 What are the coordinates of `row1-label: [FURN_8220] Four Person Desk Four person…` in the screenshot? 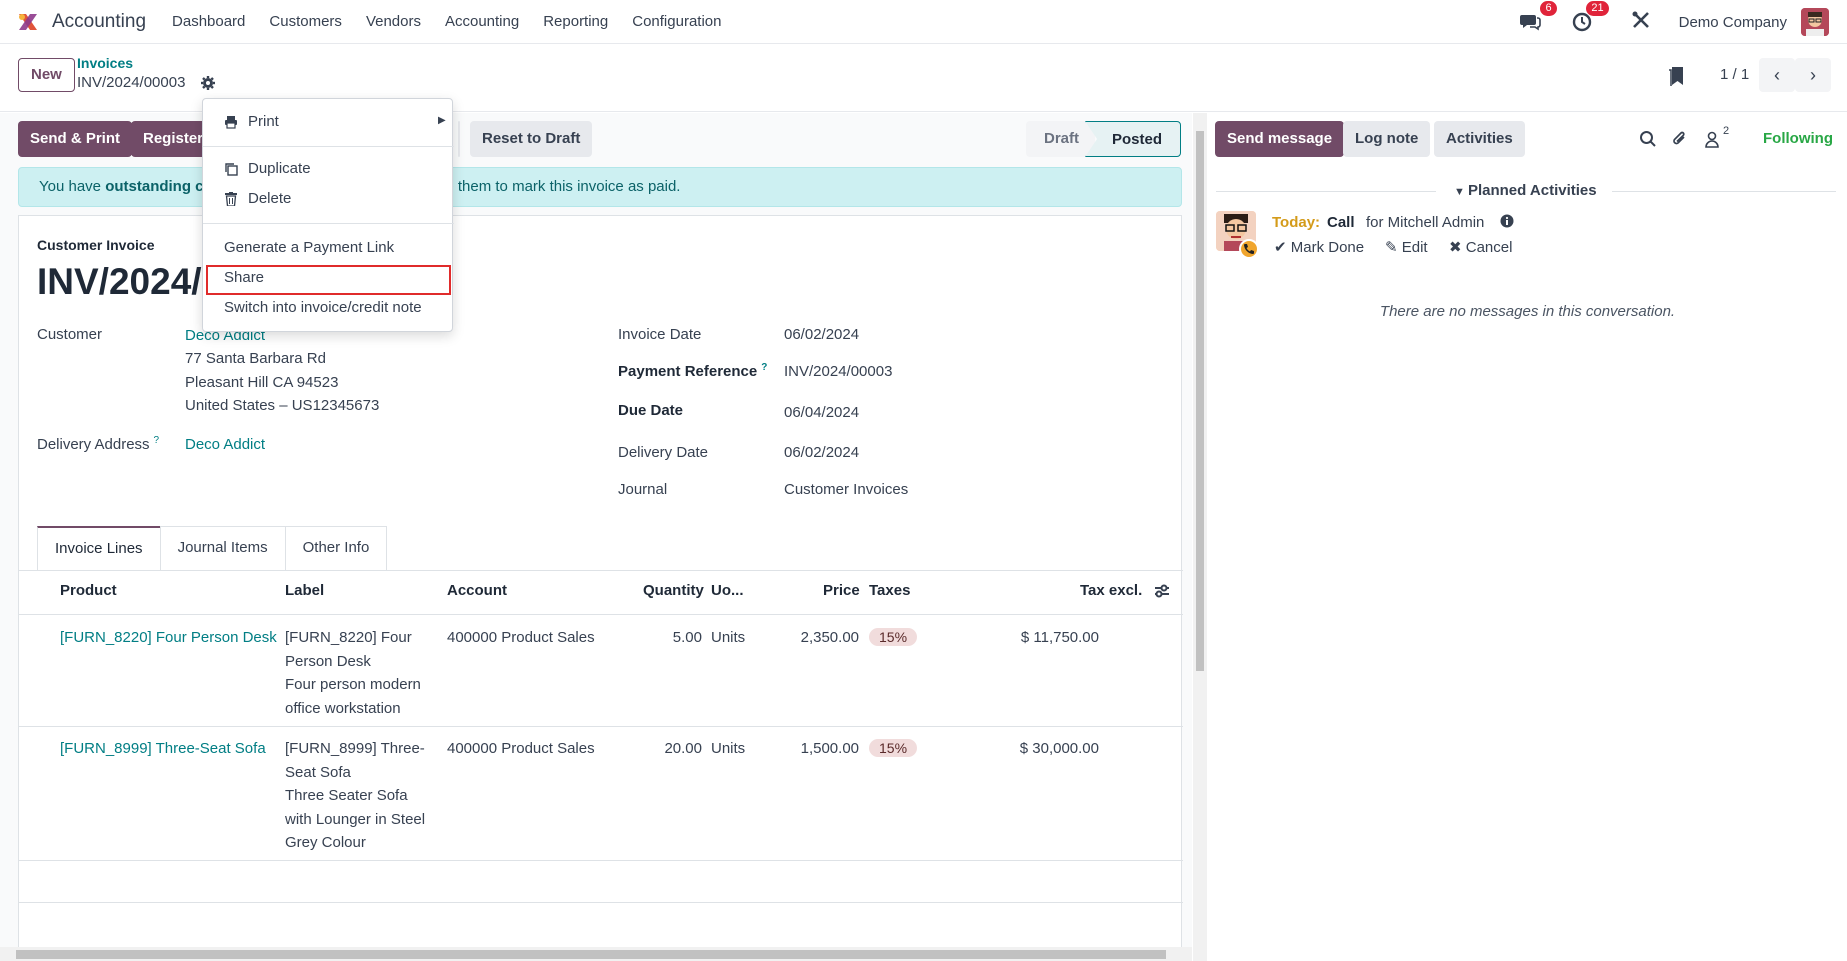 It's located at (360, 673).